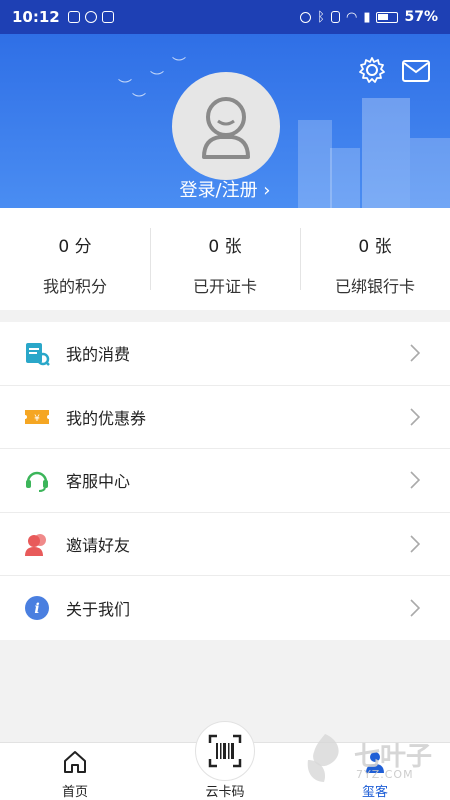 Image resolution: width=450 pixels, height=800 pixels. Describe the element at coordinates (374, 286) in the screenshot. I see `stat-label: 已绑银行卡` at that location.